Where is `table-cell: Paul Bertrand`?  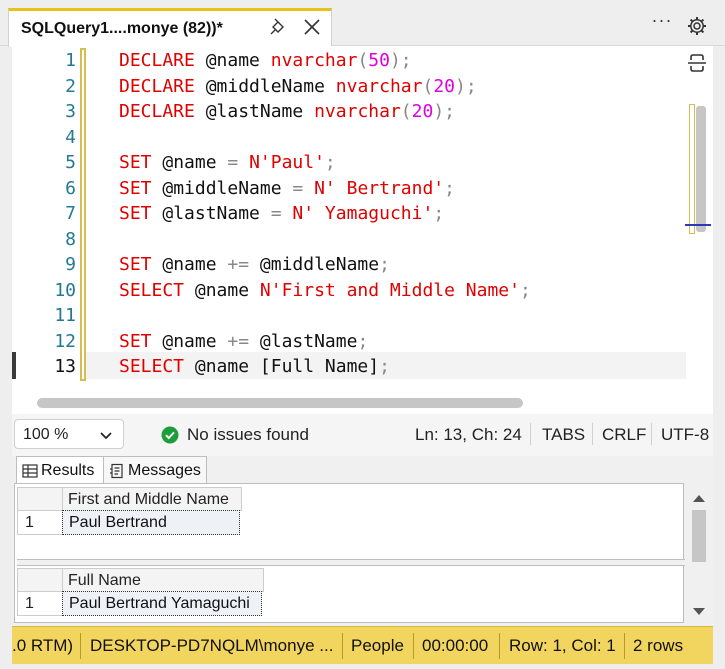
table-cell: Paul Bertrand is located at coordinates (151, 522).